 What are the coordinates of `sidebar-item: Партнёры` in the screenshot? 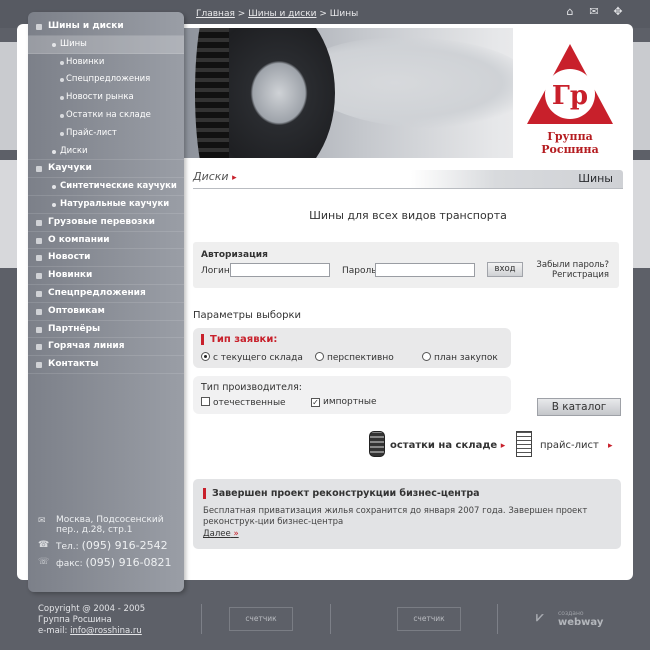 It's located at (106, 330).